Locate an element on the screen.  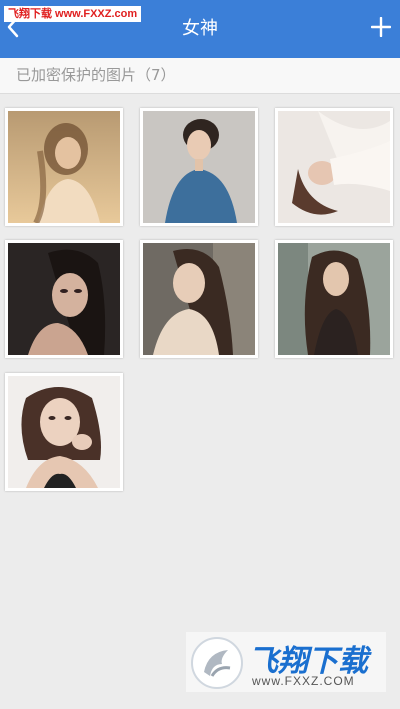
plus-icon is located at coordinates (381, 28).